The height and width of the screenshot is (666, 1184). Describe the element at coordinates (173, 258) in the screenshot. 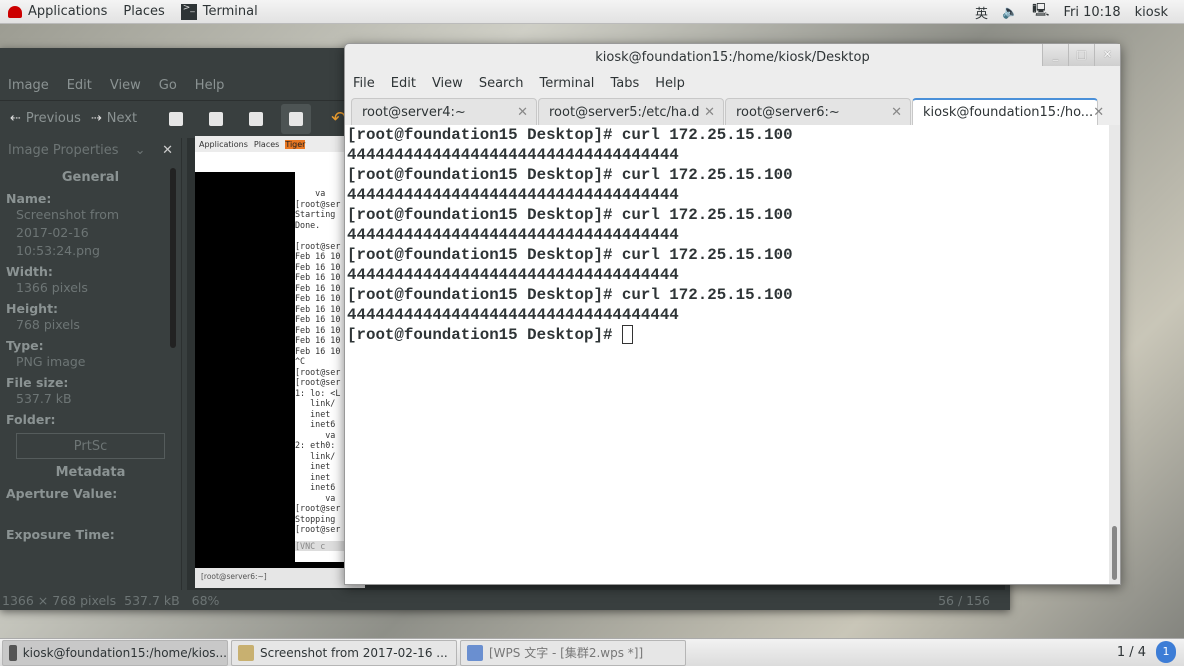

I see `sidebar-scrollbar` at that location.